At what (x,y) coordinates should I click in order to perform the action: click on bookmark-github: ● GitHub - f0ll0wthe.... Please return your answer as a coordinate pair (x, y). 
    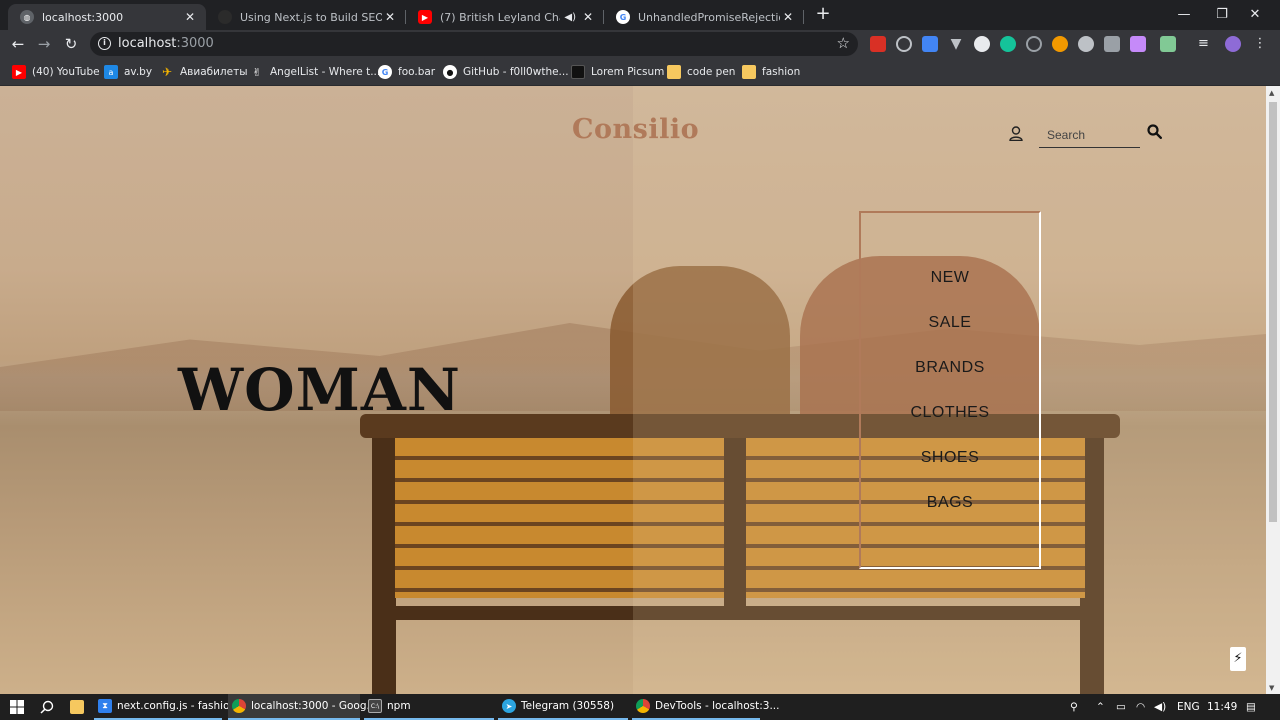
    Looking at the image, I should click on (506, 72).